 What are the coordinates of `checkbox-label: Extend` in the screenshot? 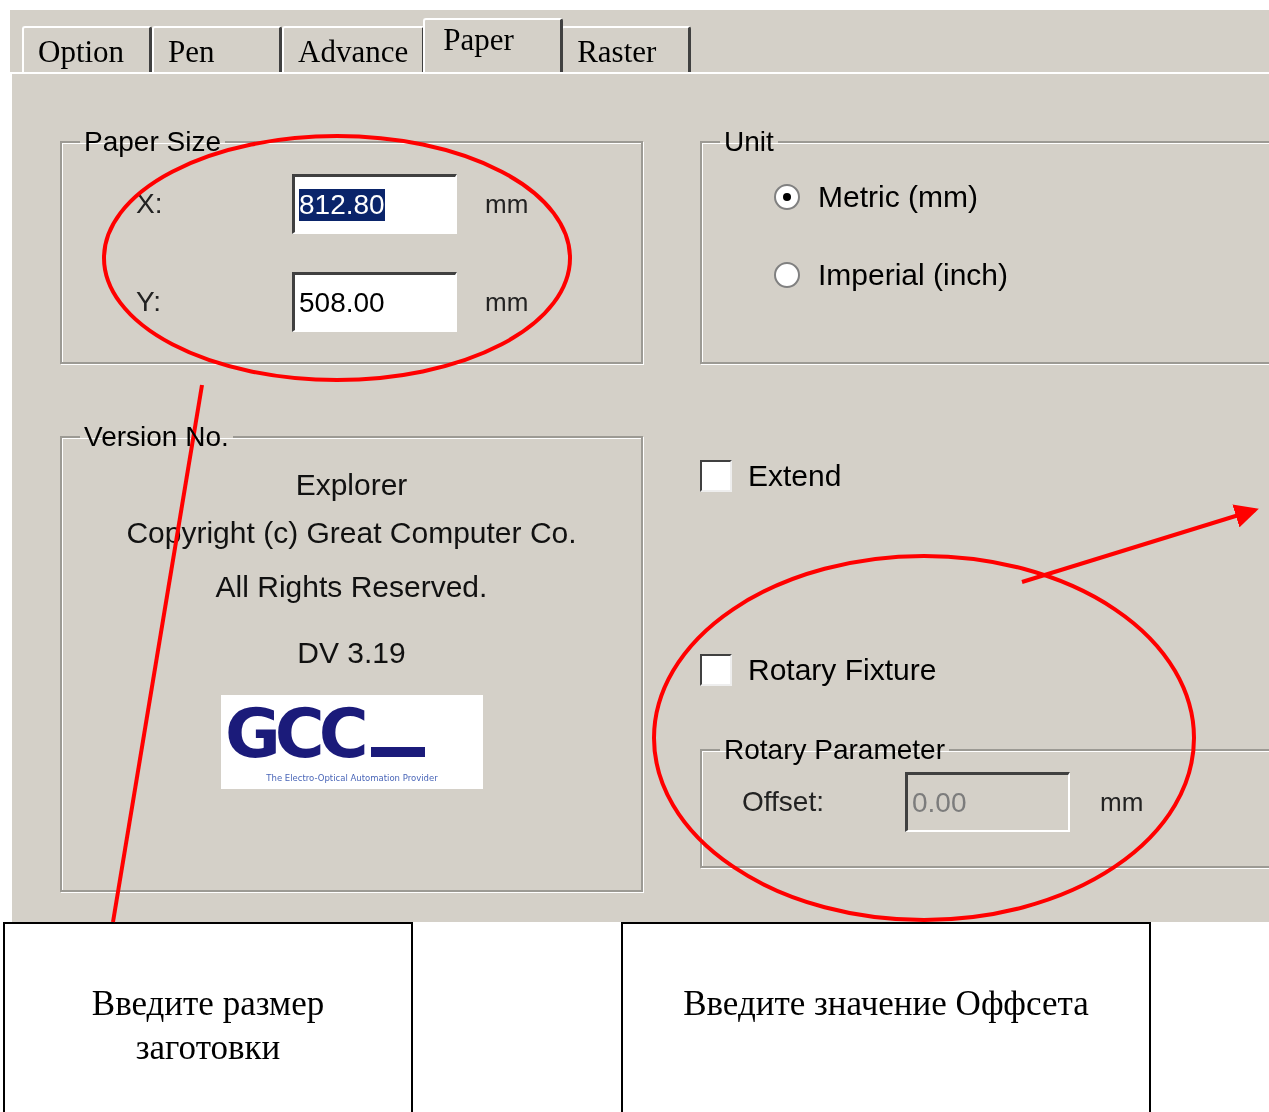 It's located at (795, 476).